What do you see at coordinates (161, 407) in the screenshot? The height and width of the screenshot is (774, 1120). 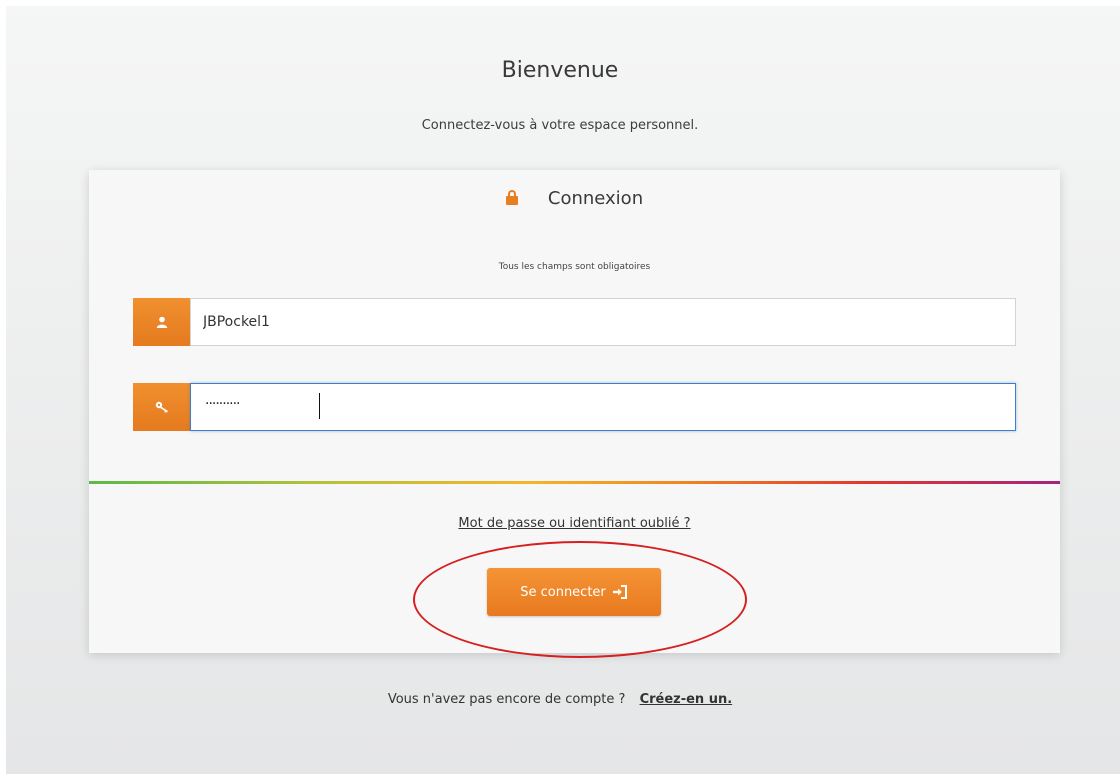 I see `key-icon` at bounding box center [161, 407].